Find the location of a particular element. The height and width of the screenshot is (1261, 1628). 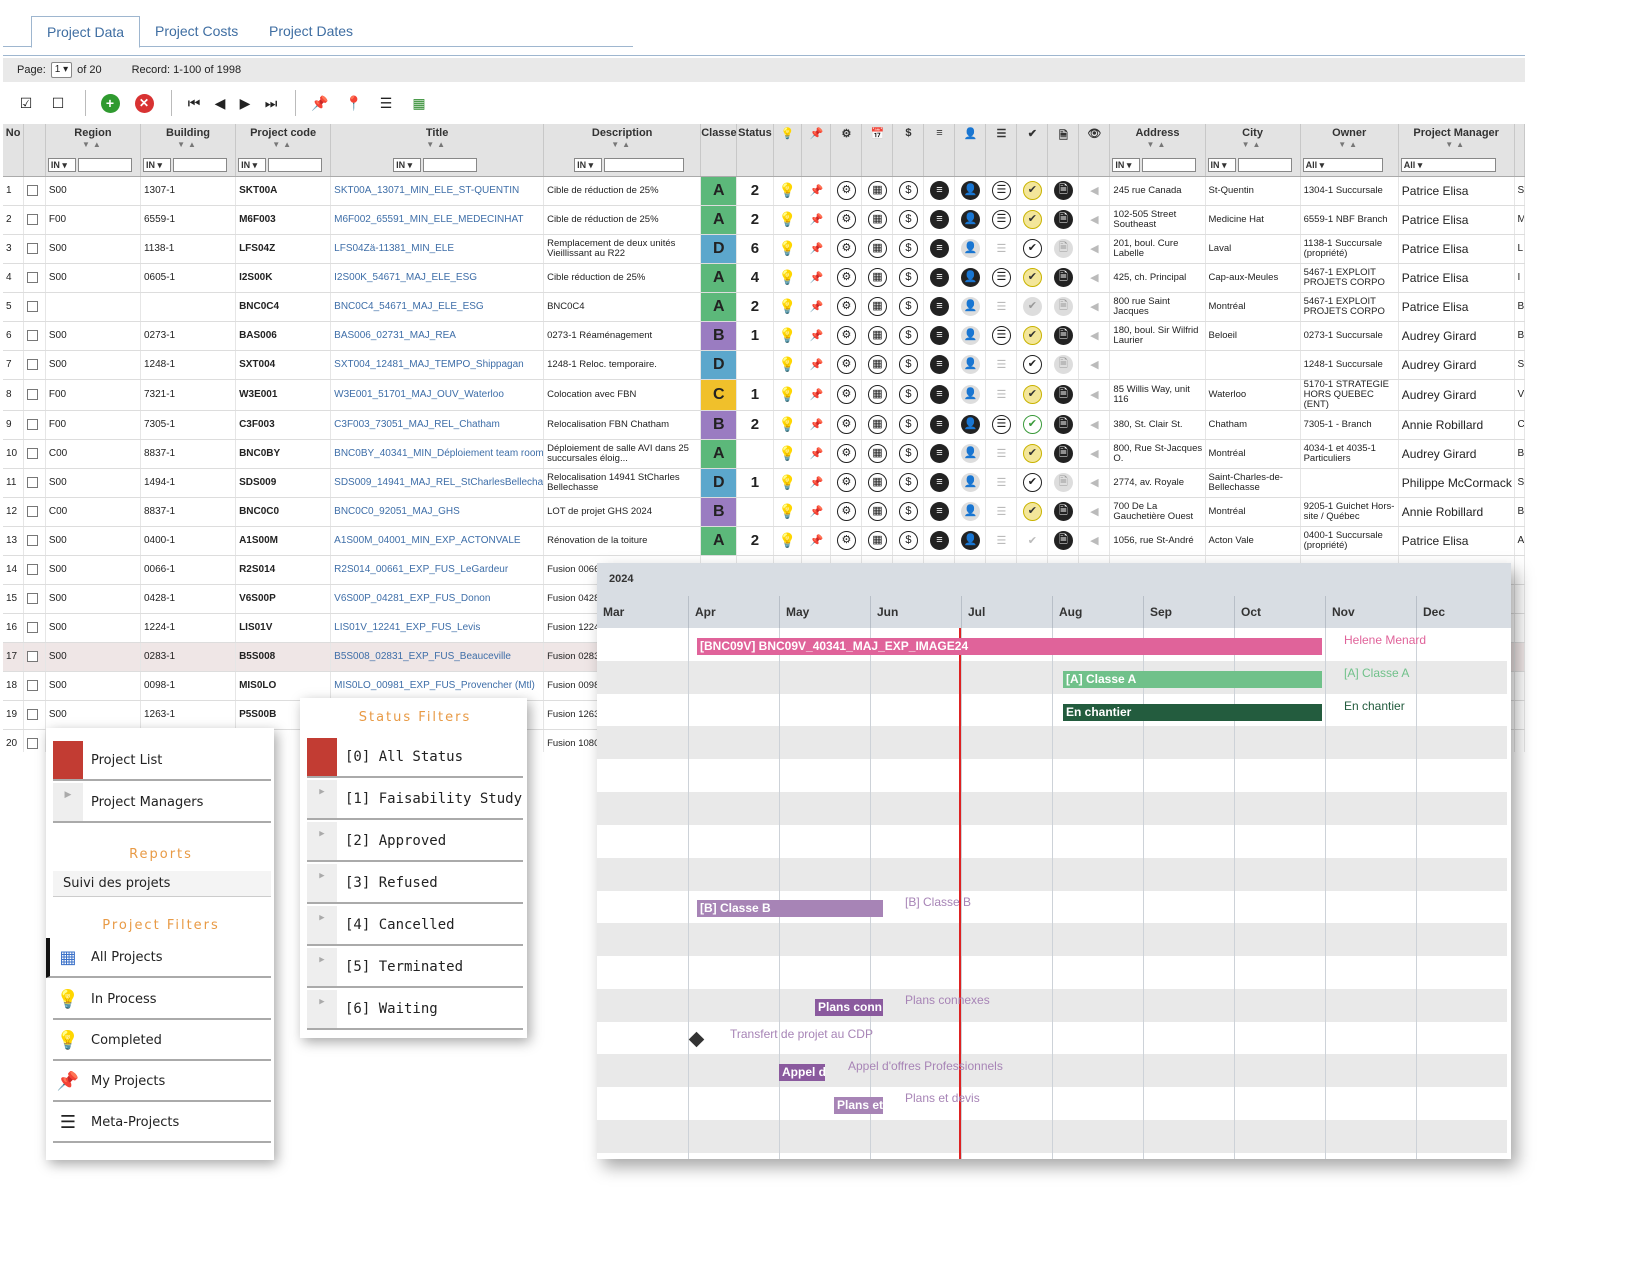

region-filter-input is located at coordinates (104, 164).